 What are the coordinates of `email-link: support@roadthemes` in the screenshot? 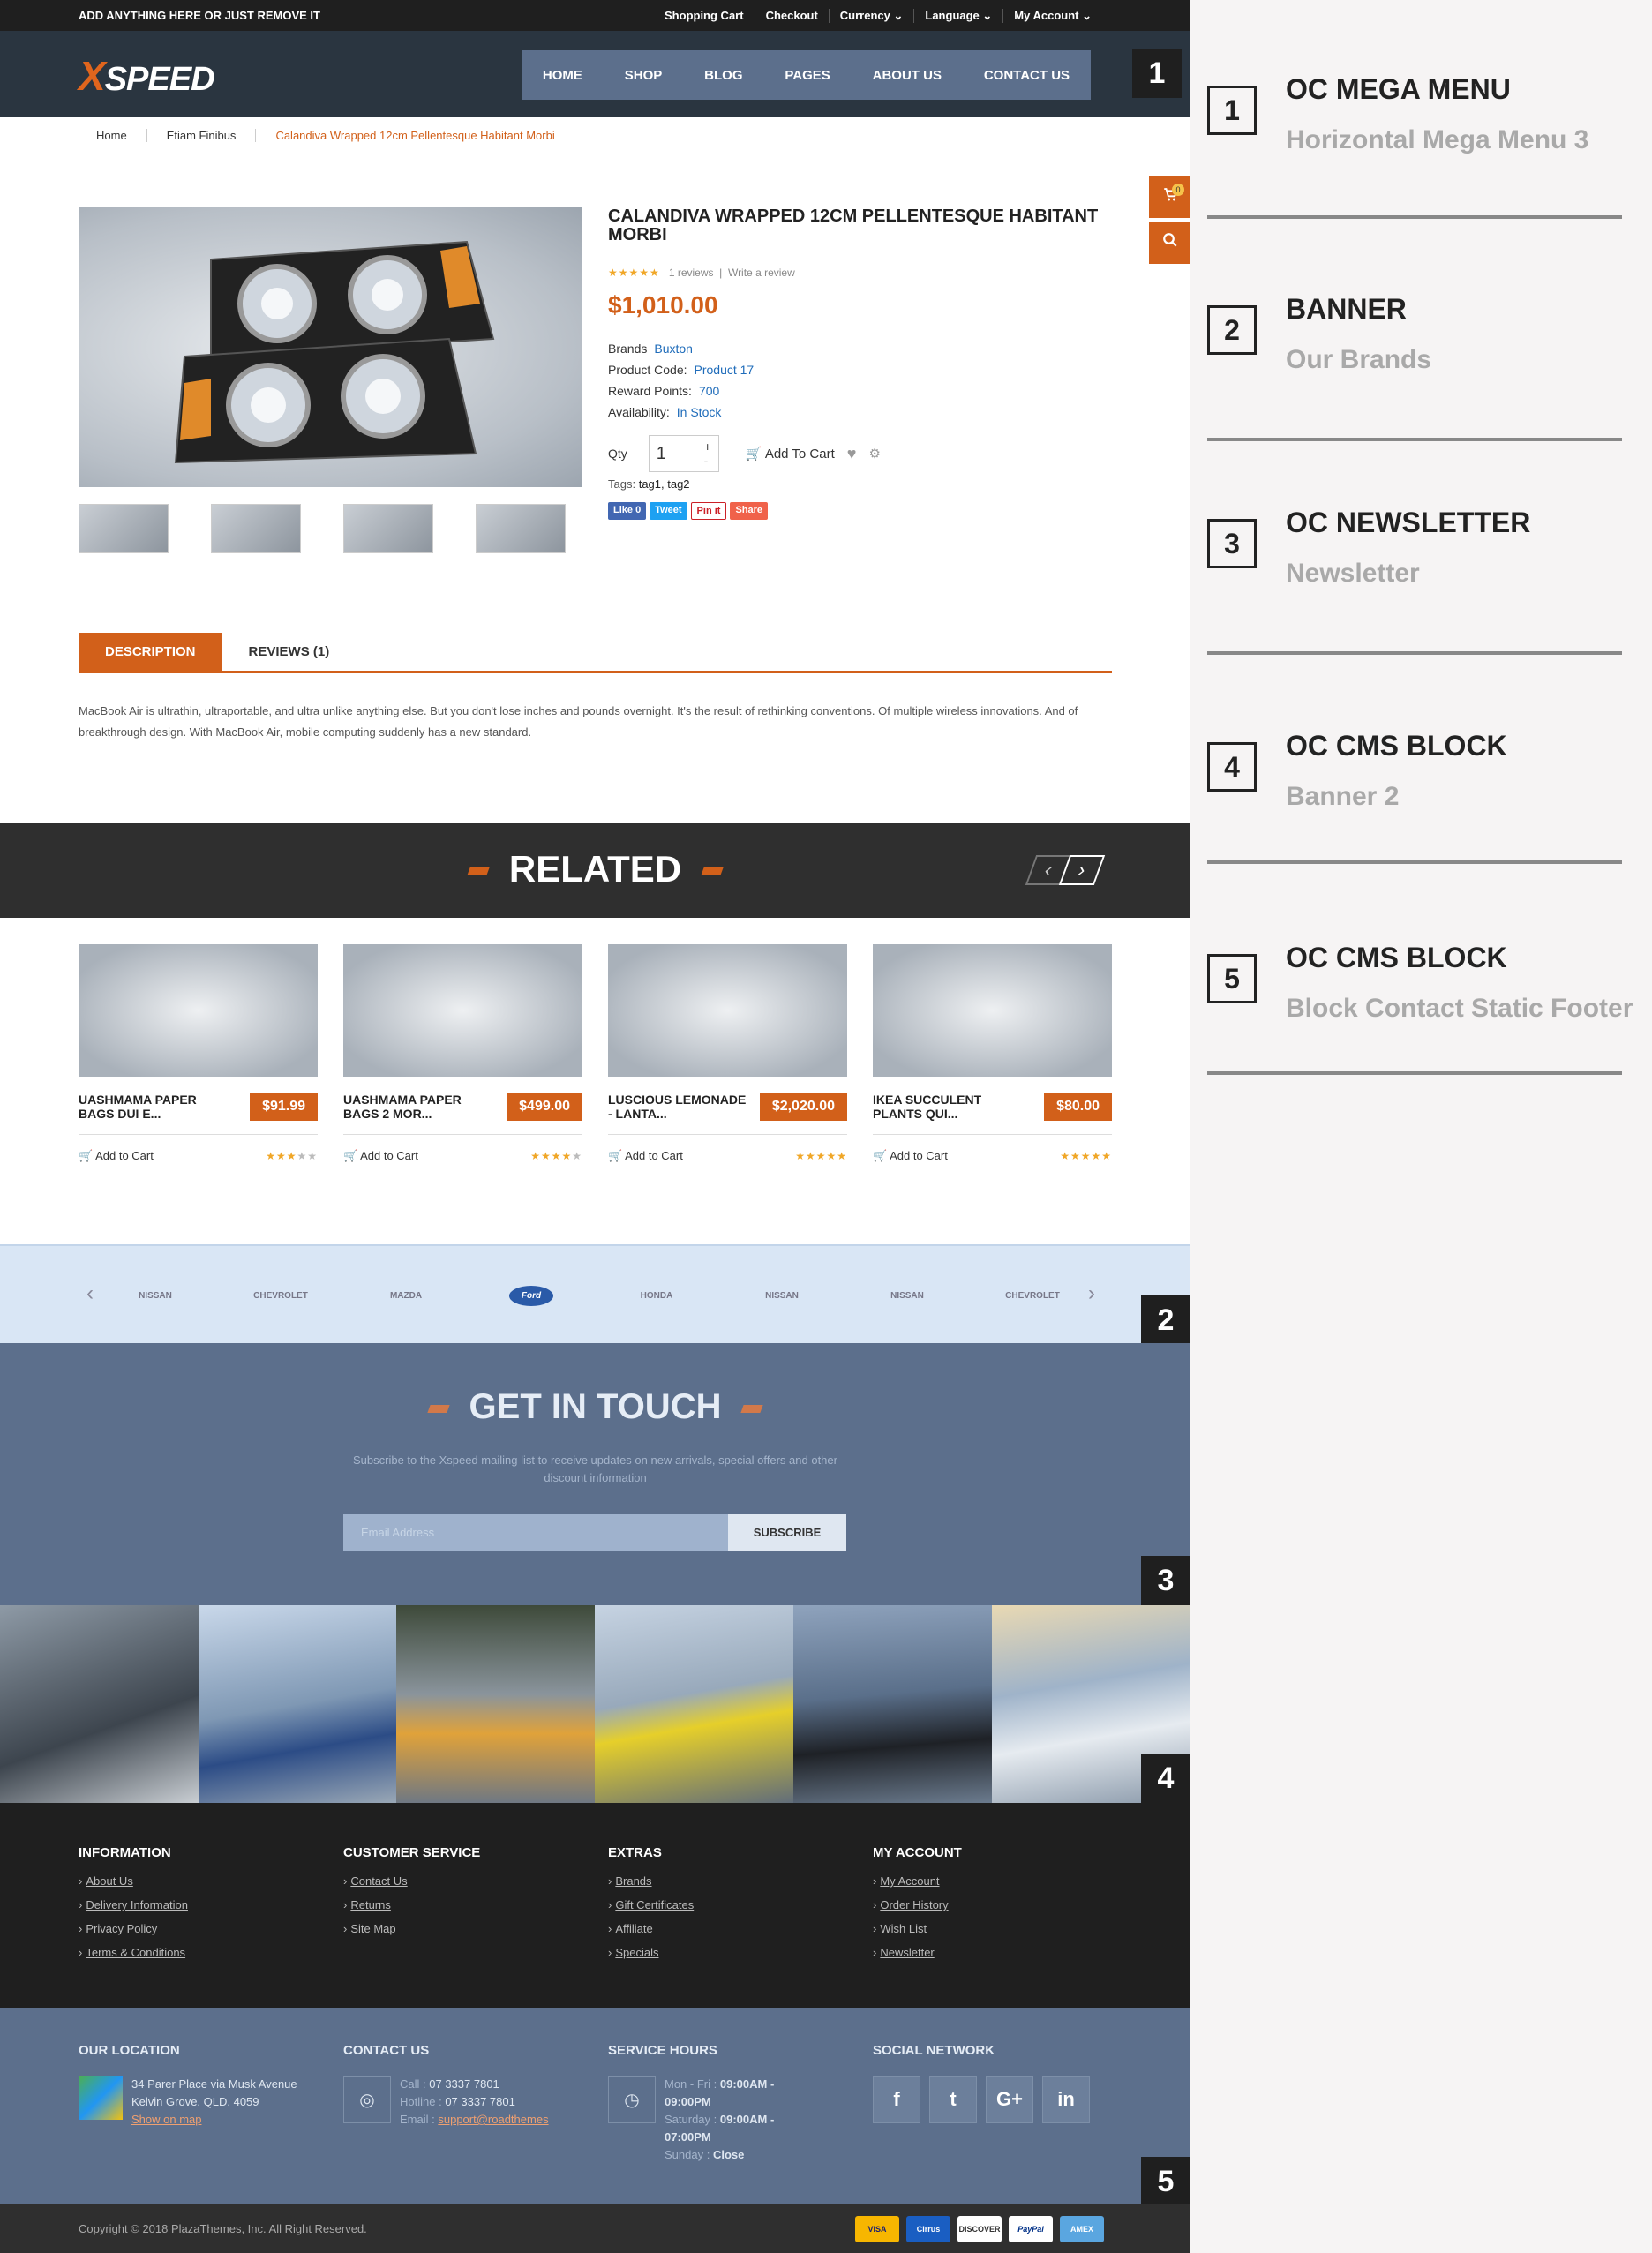 It's located at (493, 2119).